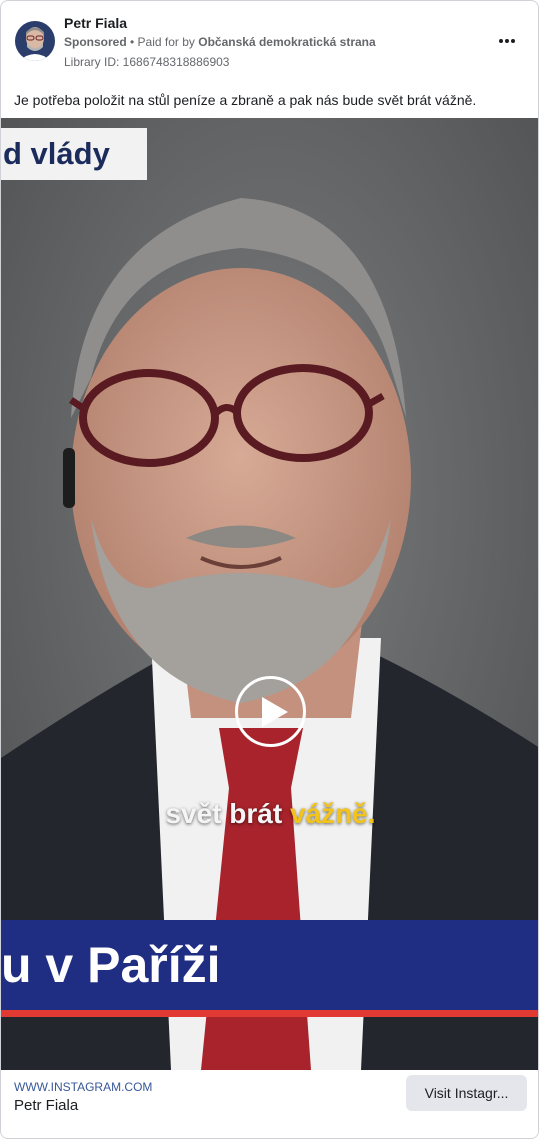  Describe the element at coordinates (269, 1013) in the screenshot. I see `lower-third-stripe` at that location.